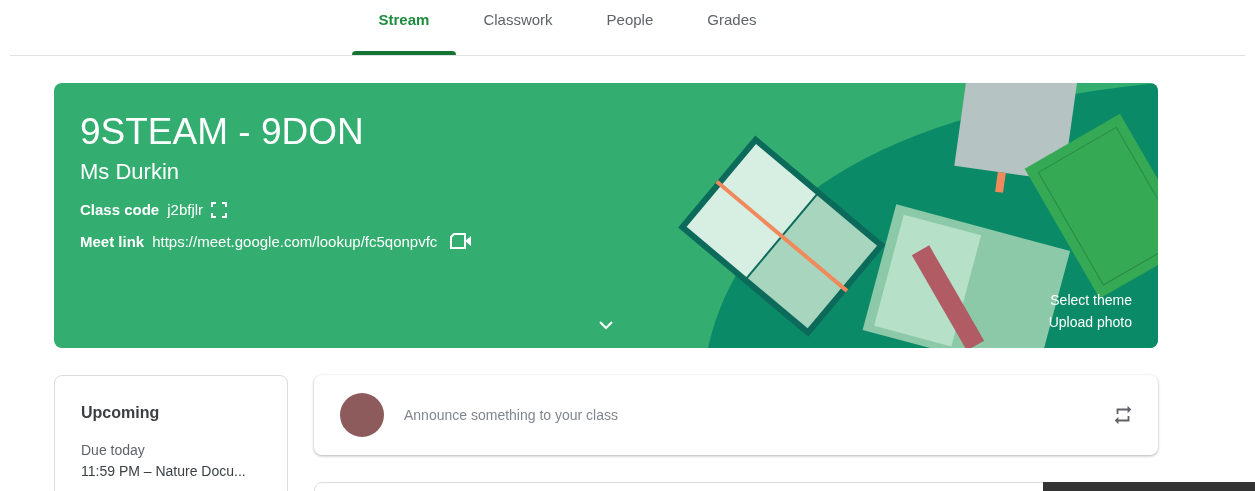 Image resolution: width=1255 pixels, height=491 pixels. I want to click on nav-tab: People, so click(630, 27).